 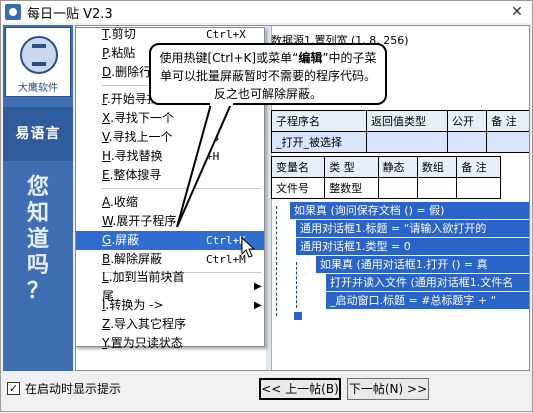 What do you see at coordinates (467, 121) in the screenshot?
I see `table-header: 公开` at bounding box center [467, 121].